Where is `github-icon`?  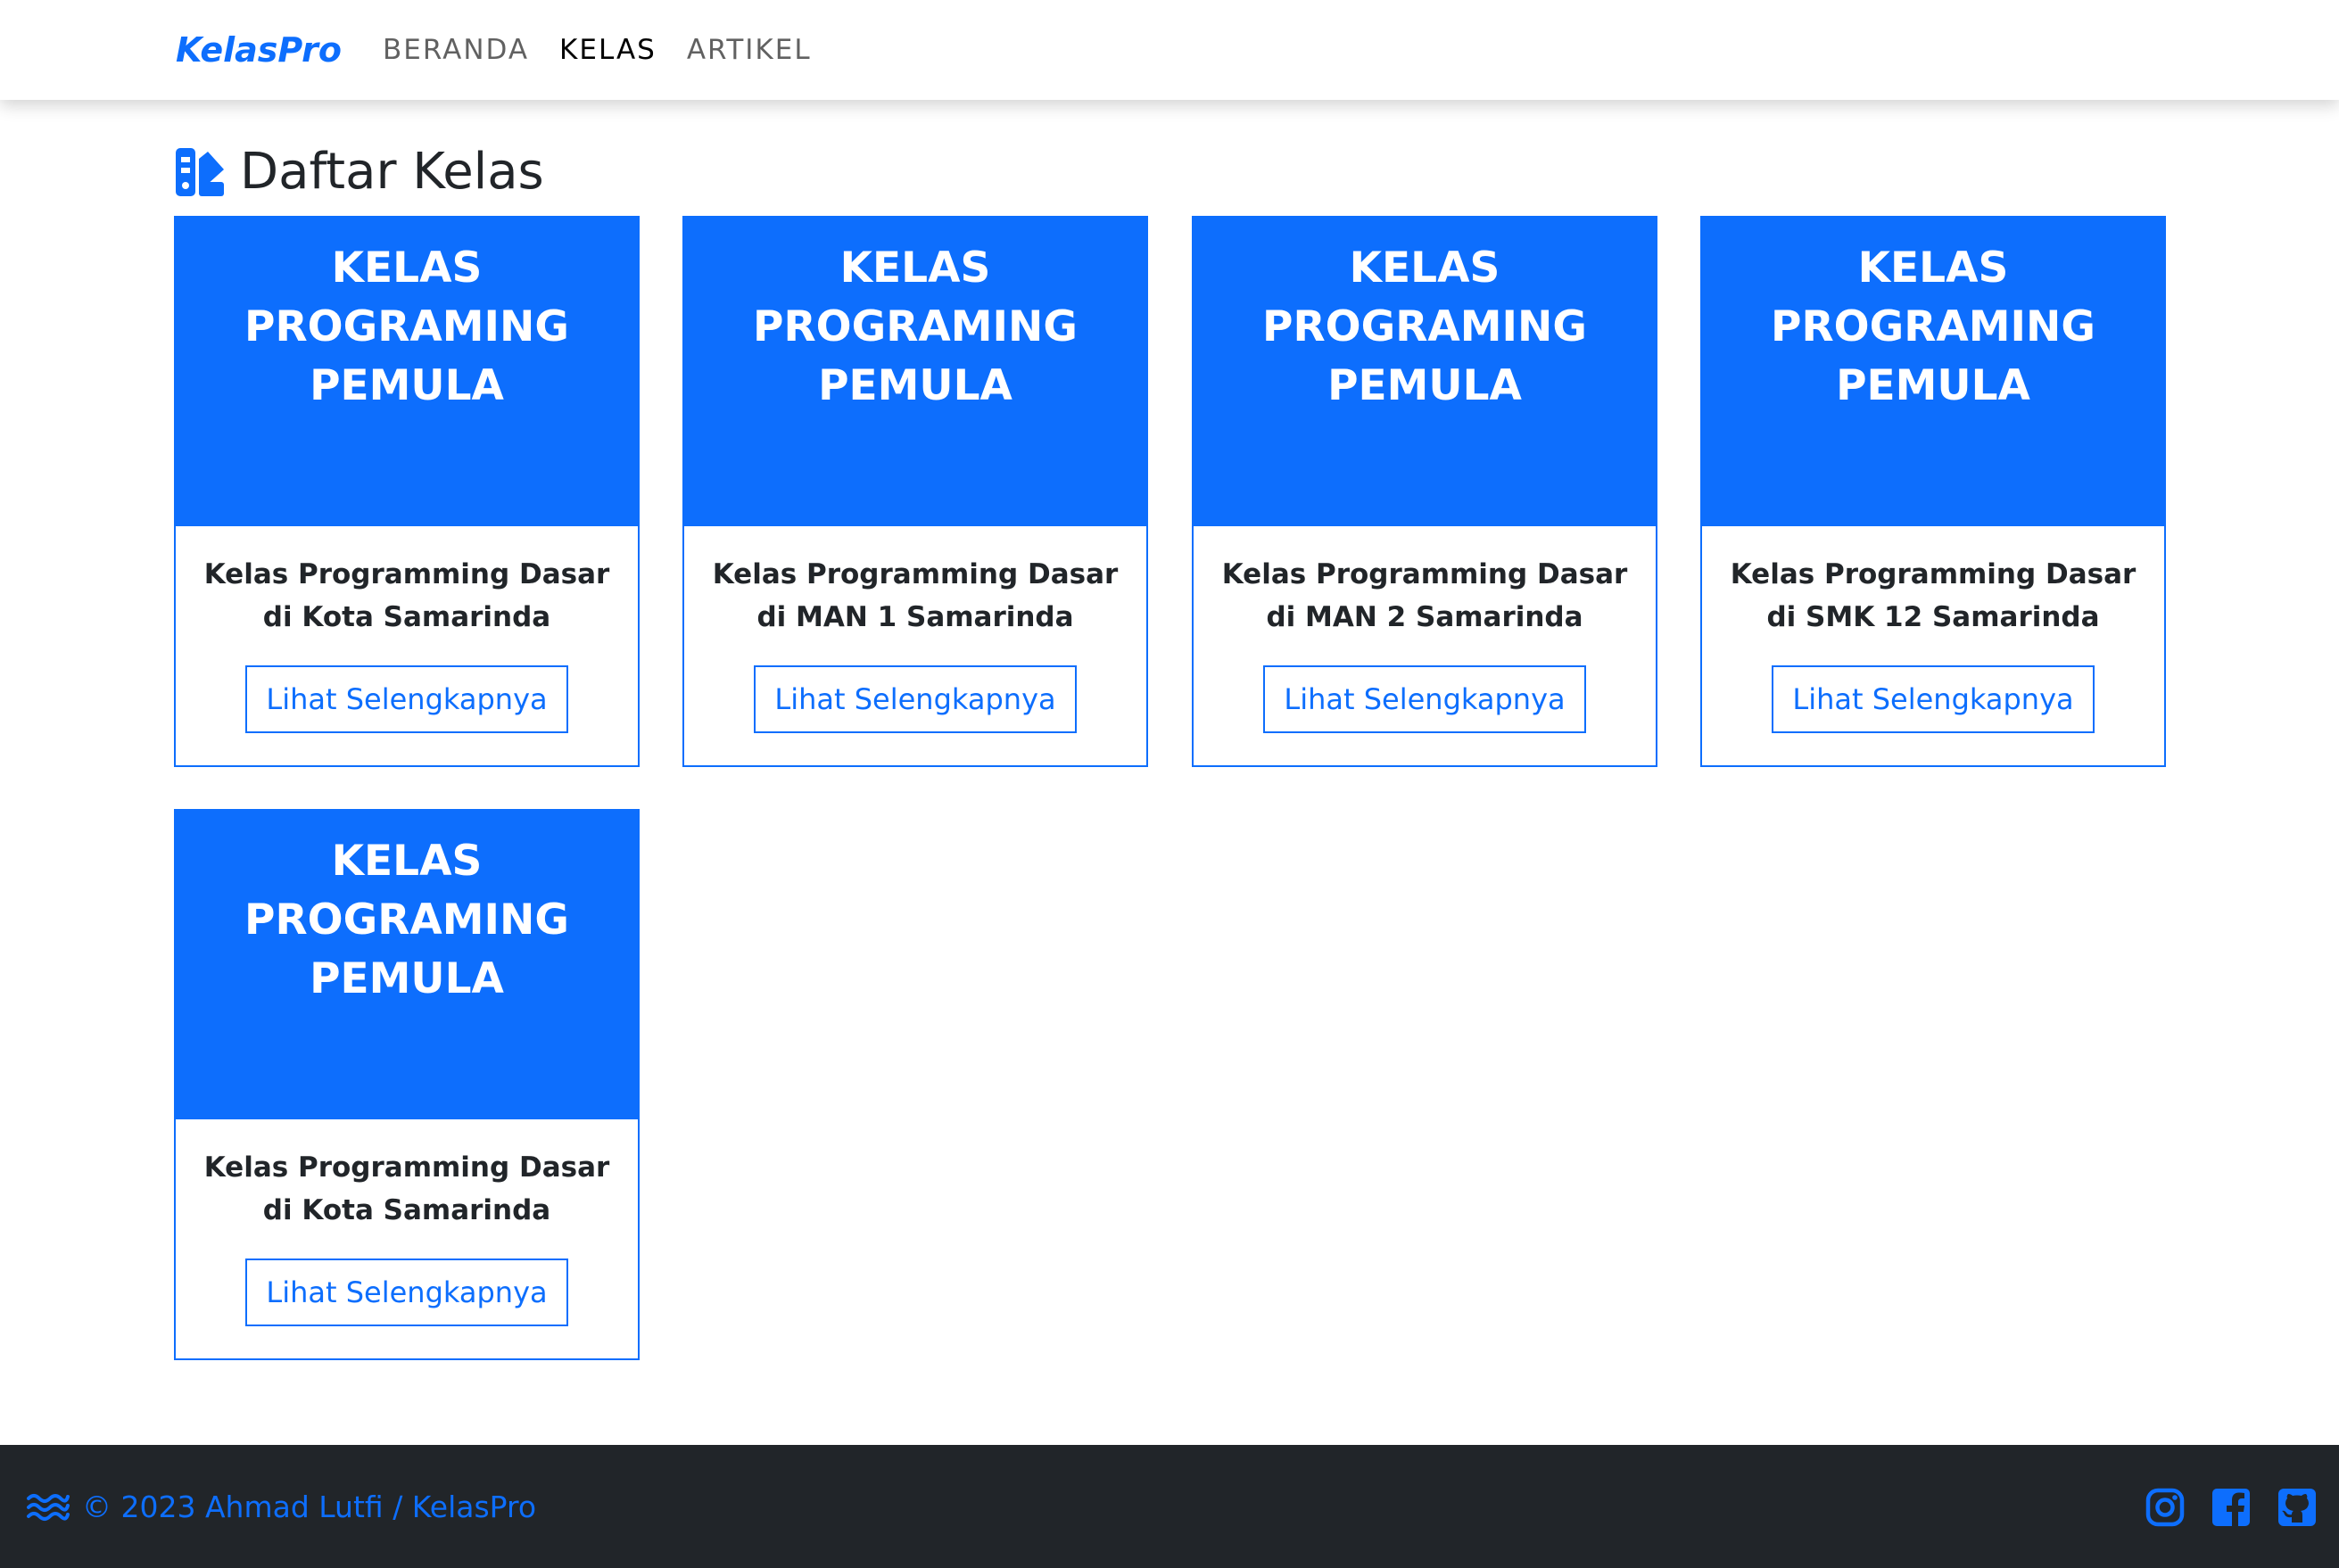
github-icon is located at coordinates (2297, 1507).